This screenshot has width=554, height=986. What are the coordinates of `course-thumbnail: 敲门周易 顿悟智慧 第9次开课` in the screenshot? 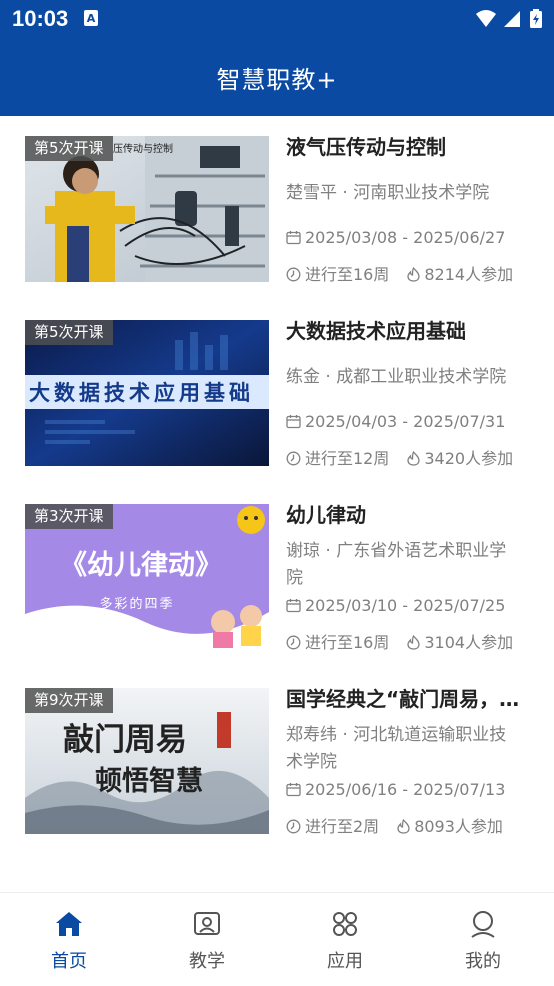 It's located at (147, 761).